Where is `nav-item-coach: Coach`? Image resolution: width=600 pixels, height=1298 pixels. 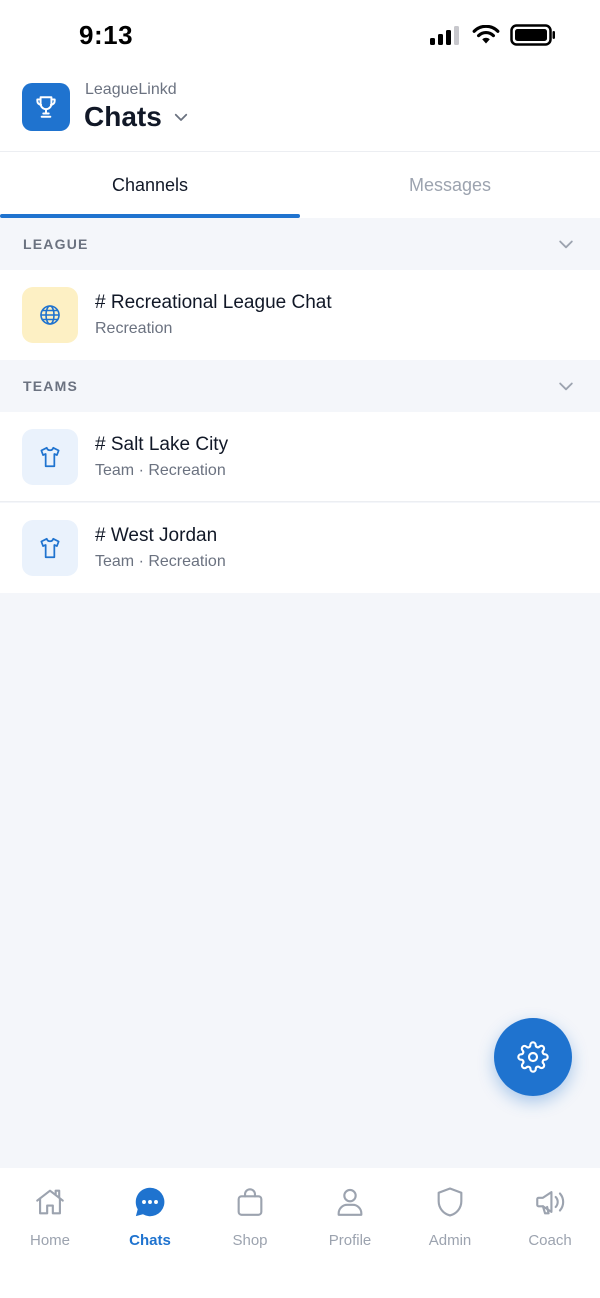
nav-item-coach: Coach is located at coordinates (550, 1233).